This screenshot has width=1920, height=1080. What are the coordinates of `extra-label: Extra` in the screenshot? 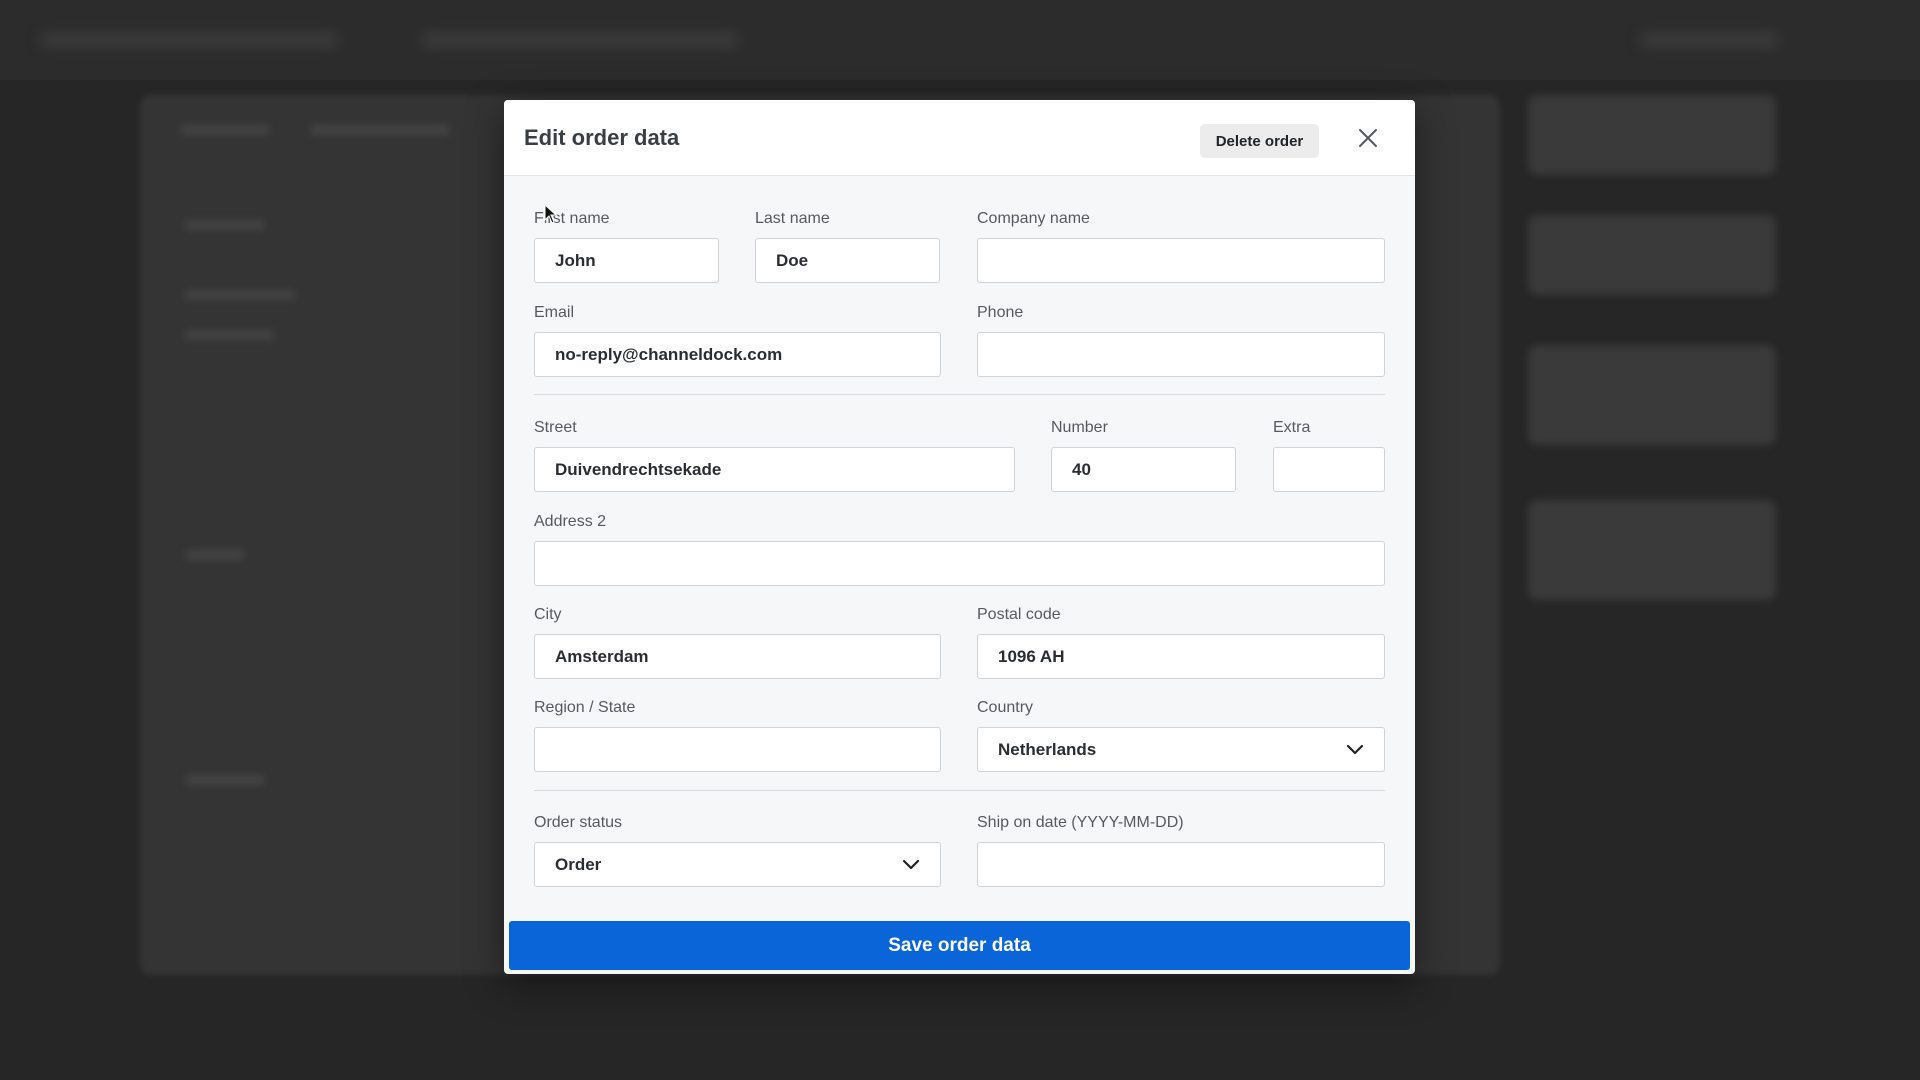 It's located at (1292, 427).